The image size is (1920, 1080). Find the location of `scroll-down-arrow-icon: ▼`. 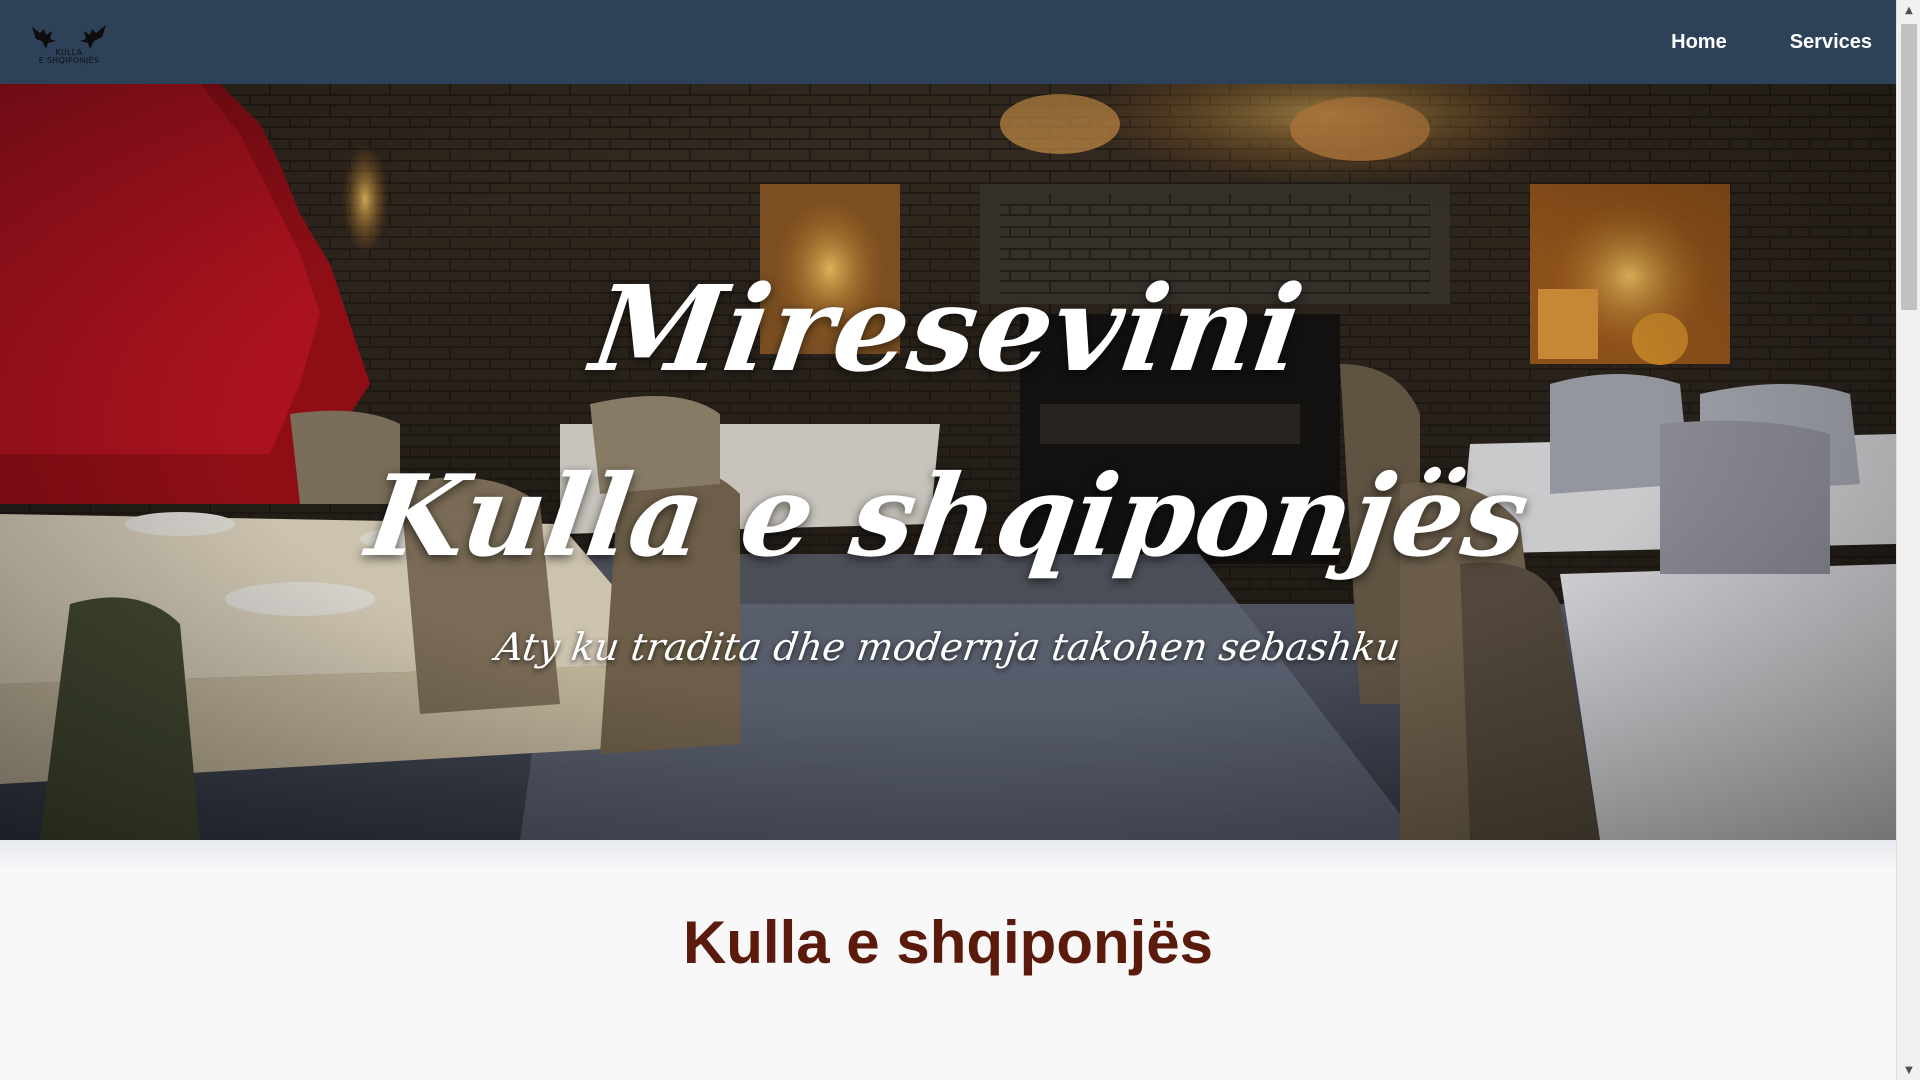

scroll-down-arrow-icon: ▼ is located at coordinates (1908, 1070).